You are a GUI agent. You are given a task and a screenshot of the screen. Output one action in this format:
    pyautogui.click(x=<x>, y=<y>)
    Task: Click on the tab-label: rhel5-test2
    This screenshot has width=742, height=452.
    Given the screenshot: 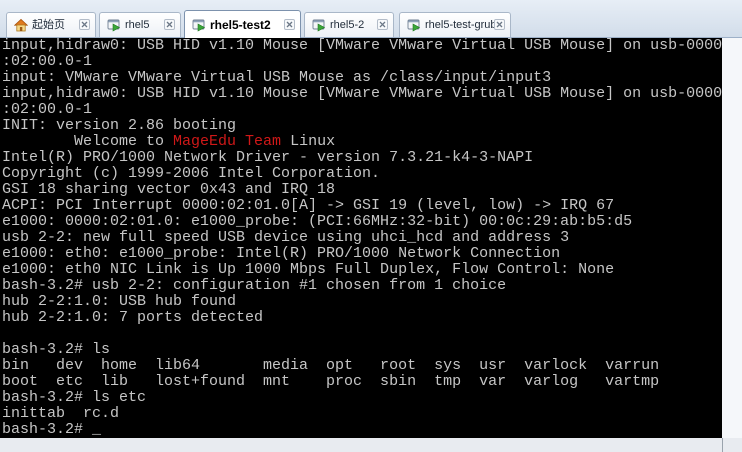 What is the action you would take?
    pyautogui.click(x=240, y=25)
    